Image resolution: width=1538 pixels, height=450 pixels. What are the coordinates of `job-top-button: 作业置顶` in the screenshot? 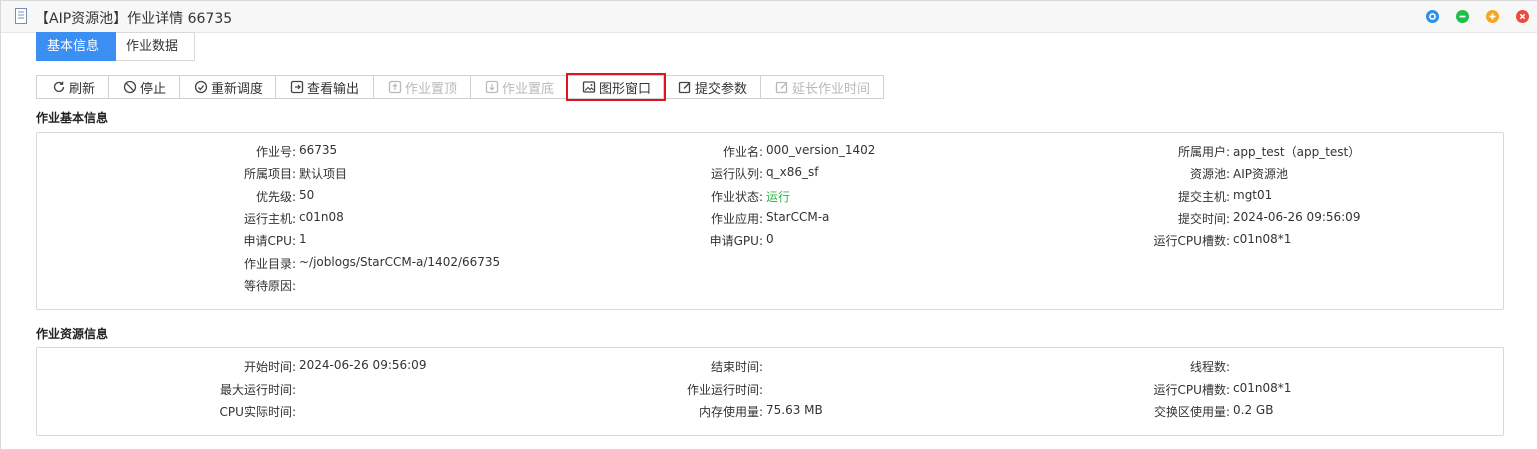 It's located at (422, 87).